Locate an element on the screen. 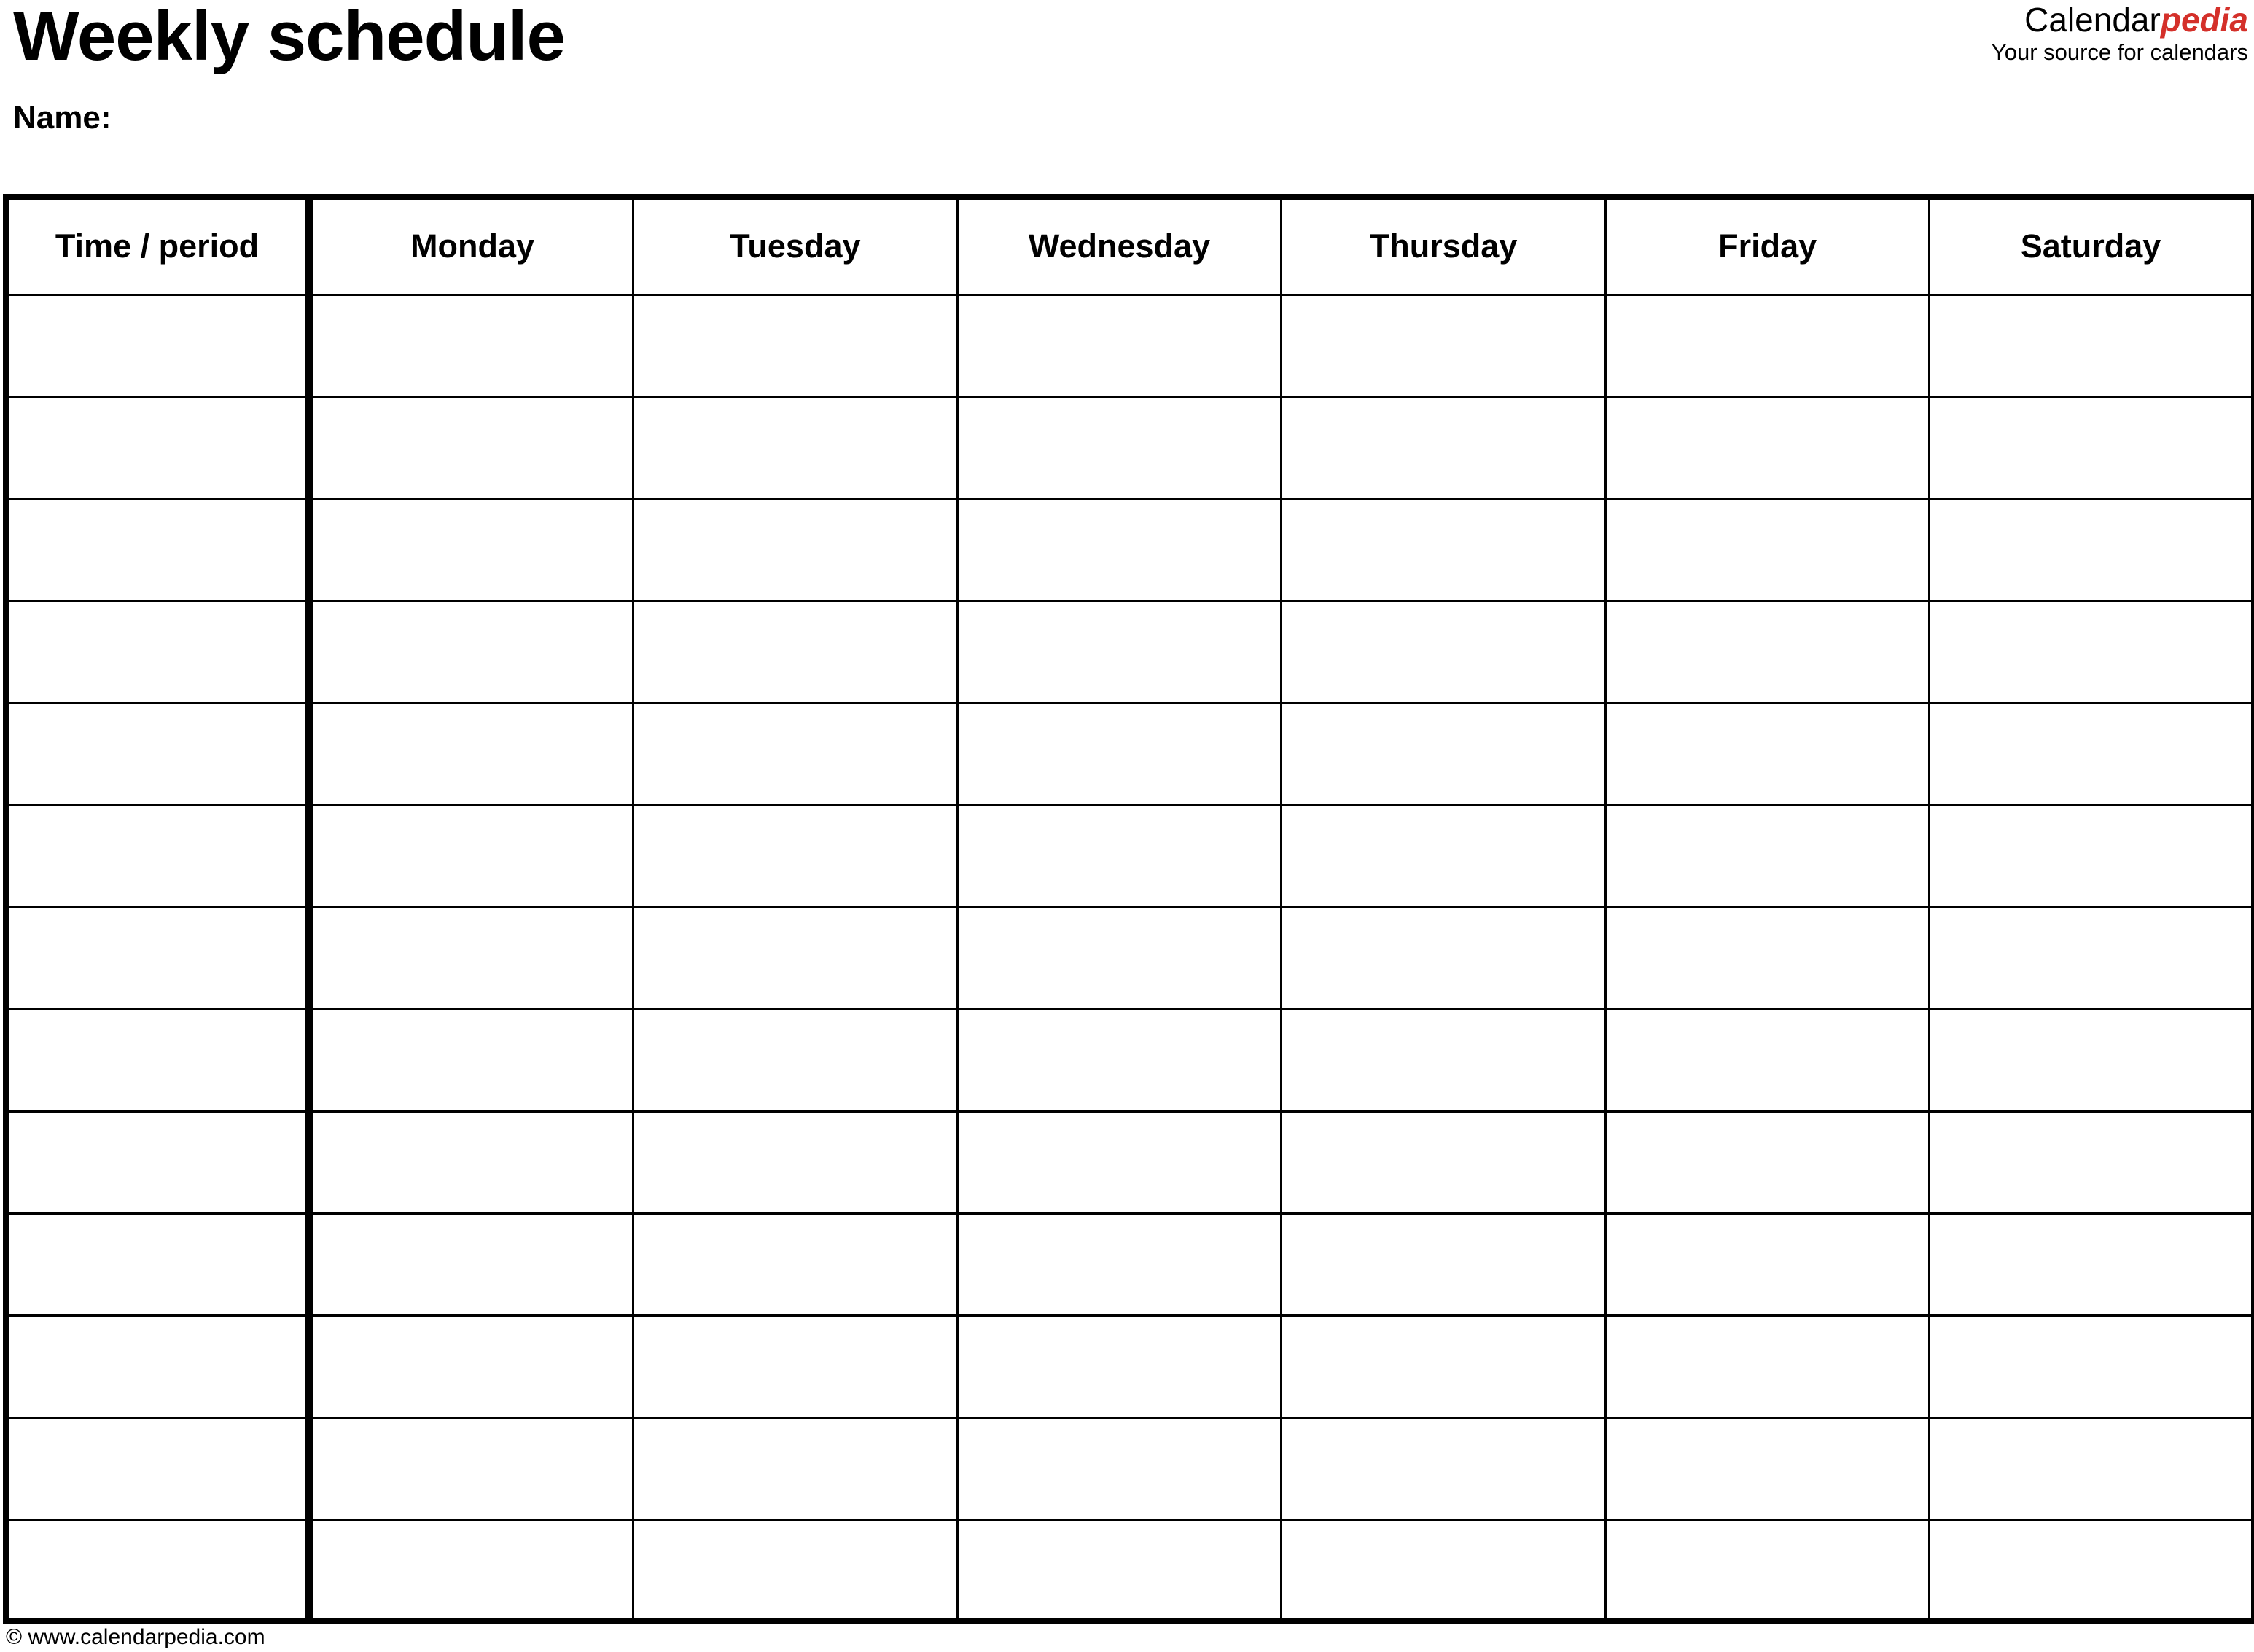  column-header-thursday: Thursday is located at coordinates (1443, 246).